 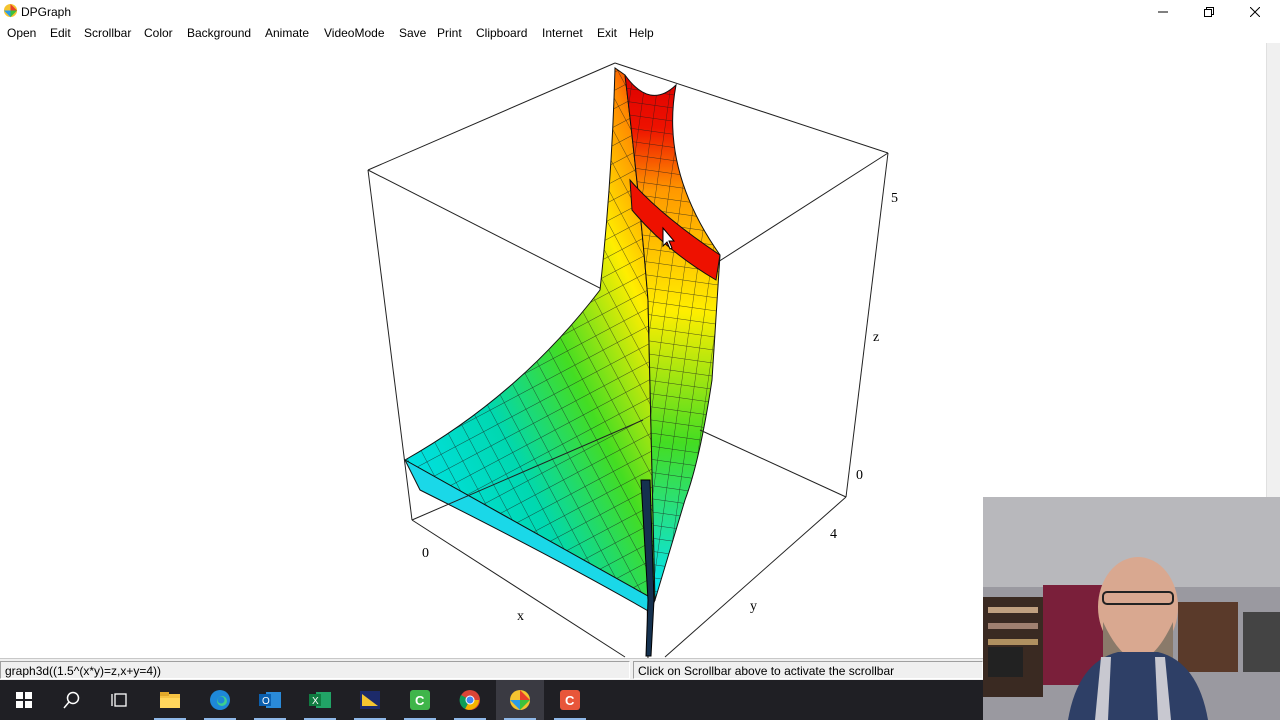 I want to click on file-explorer-button, so click(x=170, y=700).